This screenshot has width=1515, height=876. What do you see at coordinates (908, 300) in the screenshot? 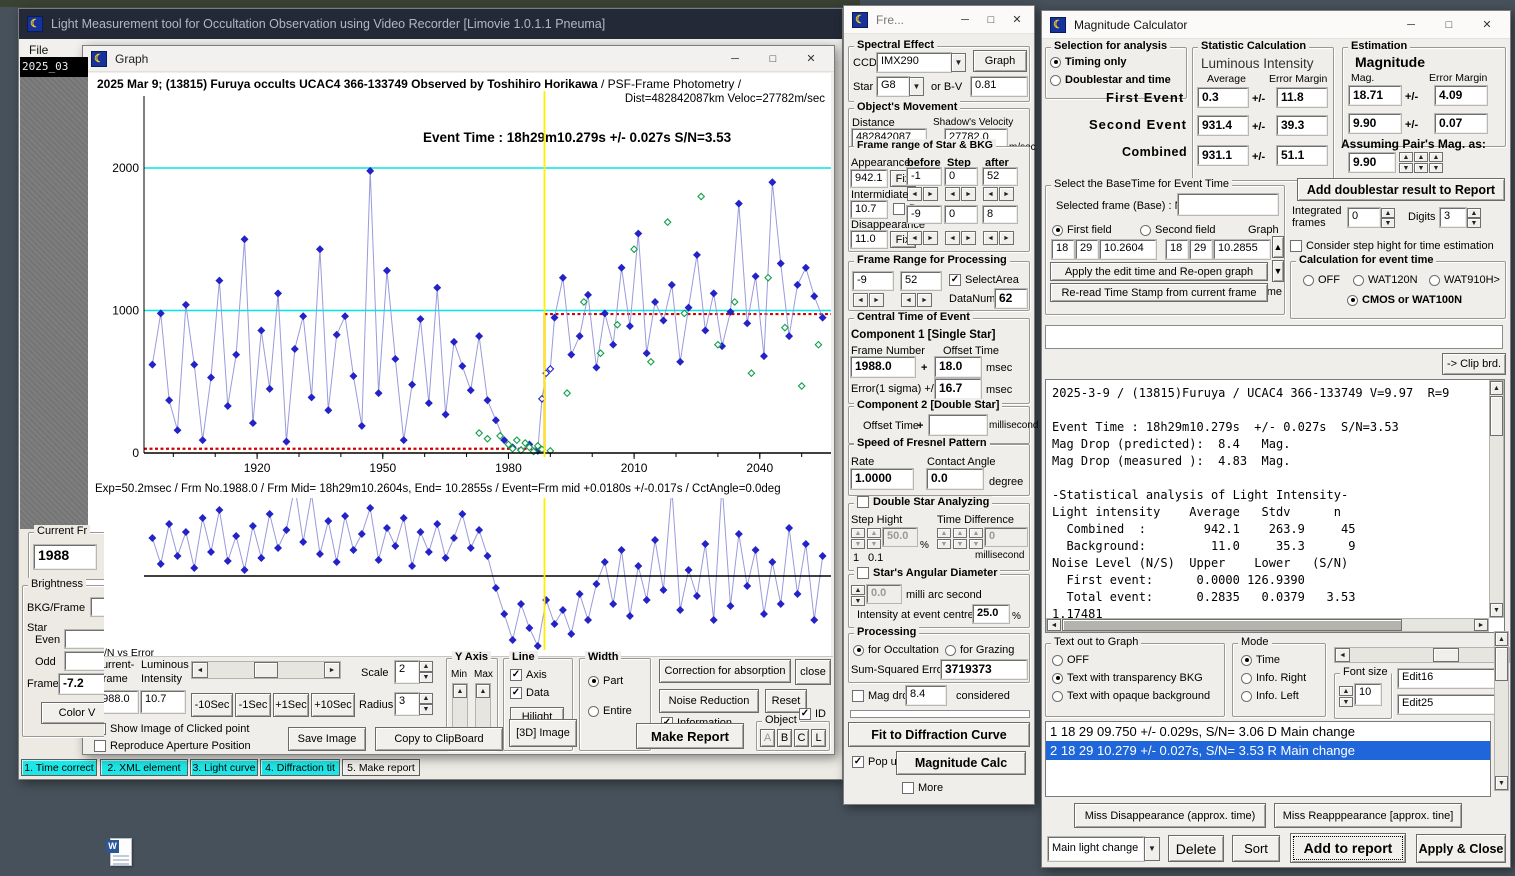
I see `proc-to-left-icon: ◄` at bounding box center [908, 300].